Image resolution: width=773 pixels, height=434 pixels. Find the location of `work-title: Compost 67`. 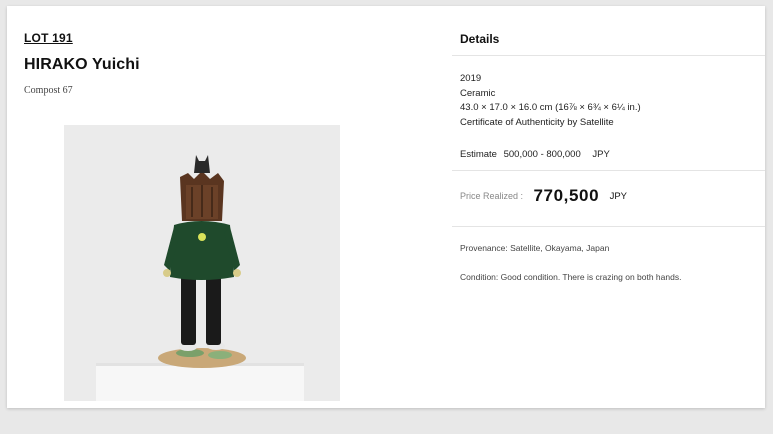

work-title: Compost 67 is located at coordinates (48, 90).